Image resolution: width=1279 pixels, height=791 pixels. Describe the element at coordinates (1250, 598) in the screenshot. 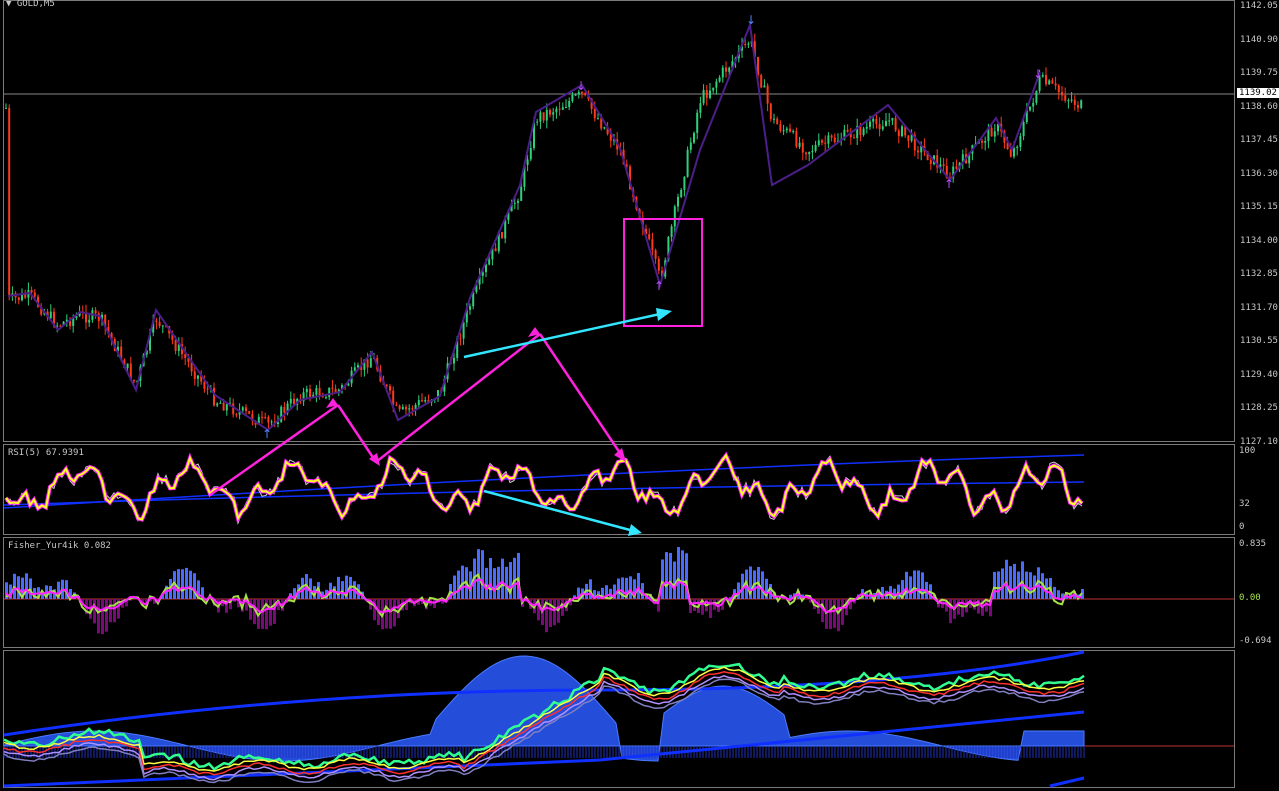

I see `fisher-scale-mid: 0.00` at that location.